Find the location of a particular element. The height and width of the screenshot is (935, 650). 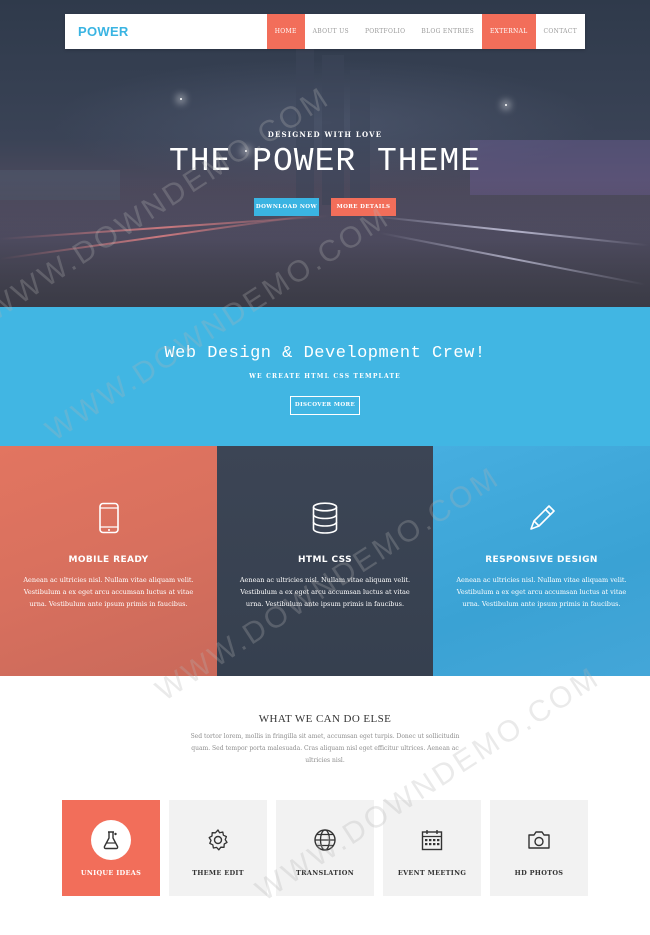

section-title: WHAT WE CAN DO ELSE is located at coordinates (325, 719).